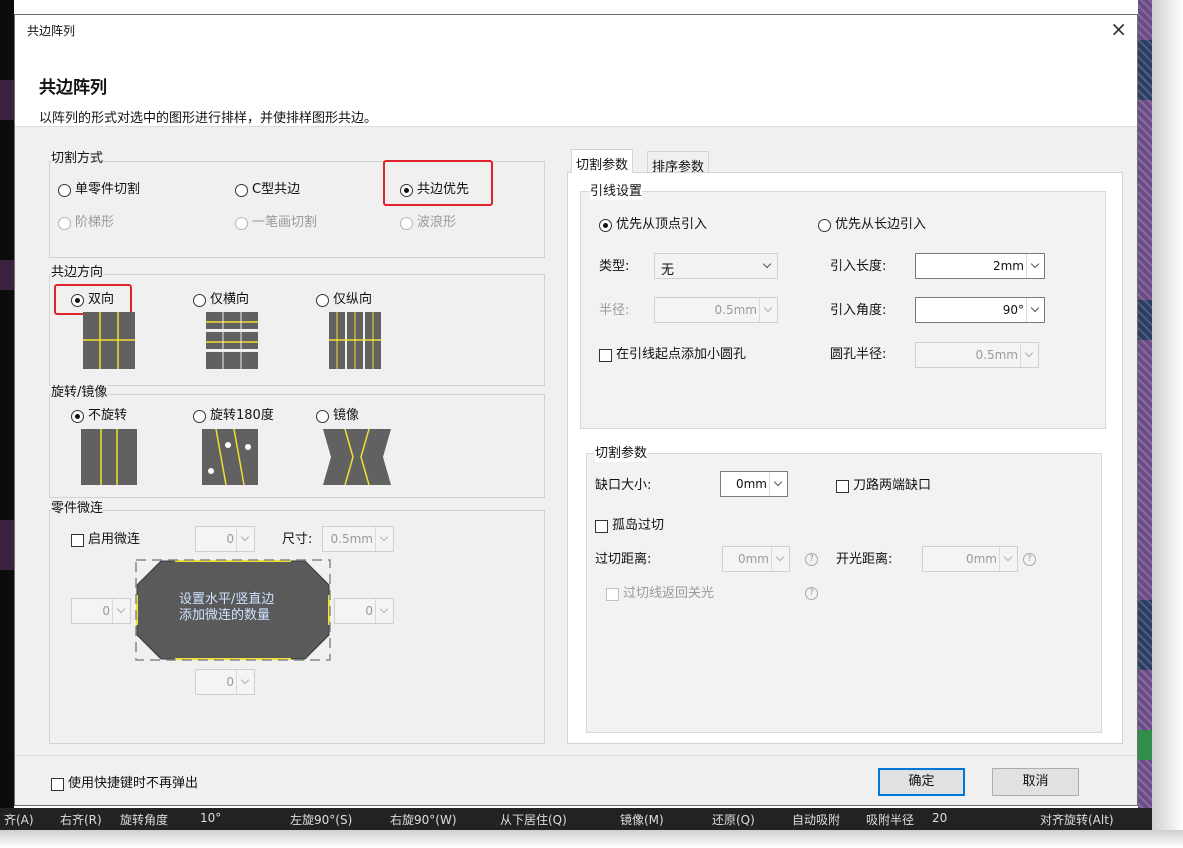 This screenshot has width=1183, height=848. I want to click on cut-mode-c-common-edge: C型共边, so click(267, 190).